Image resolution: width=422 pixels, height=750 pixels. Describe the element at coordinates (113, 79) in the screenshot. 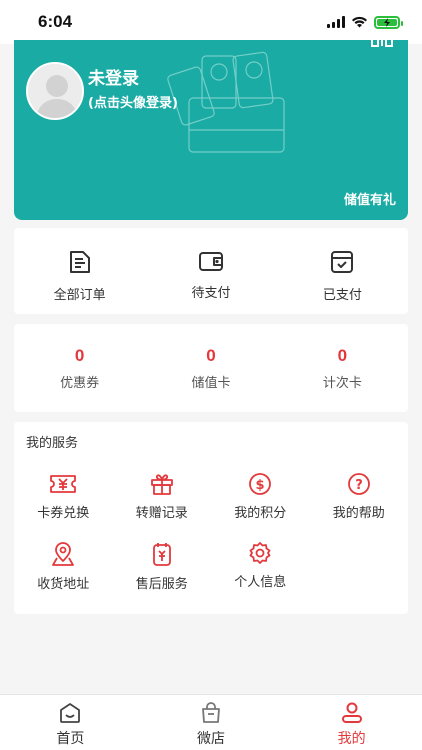

I see `user-name: 未登录` at that location.